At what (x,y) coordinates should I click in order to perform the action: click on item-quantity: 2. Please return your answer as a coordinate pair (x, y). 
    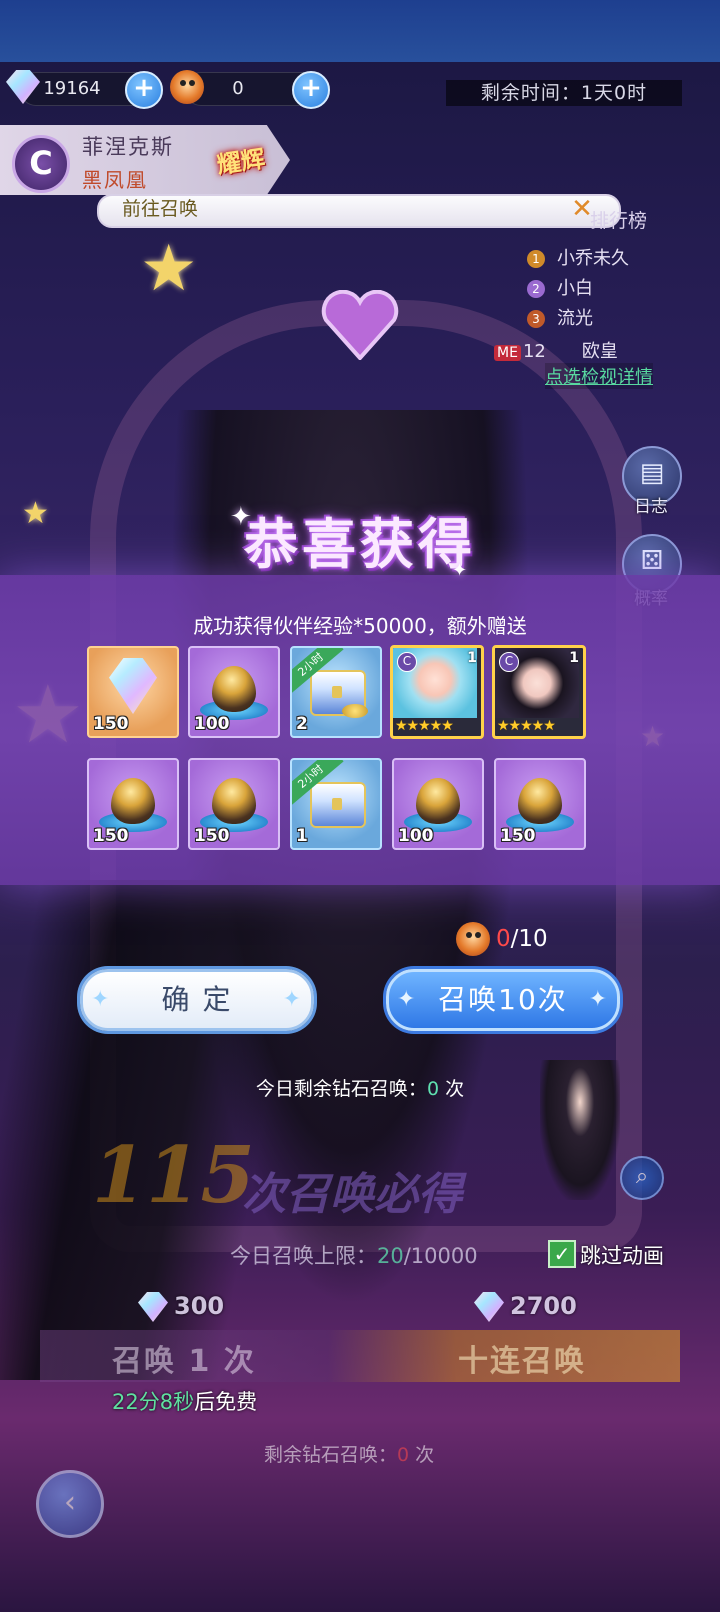
    Looking at the image, I should click on (302, 724).